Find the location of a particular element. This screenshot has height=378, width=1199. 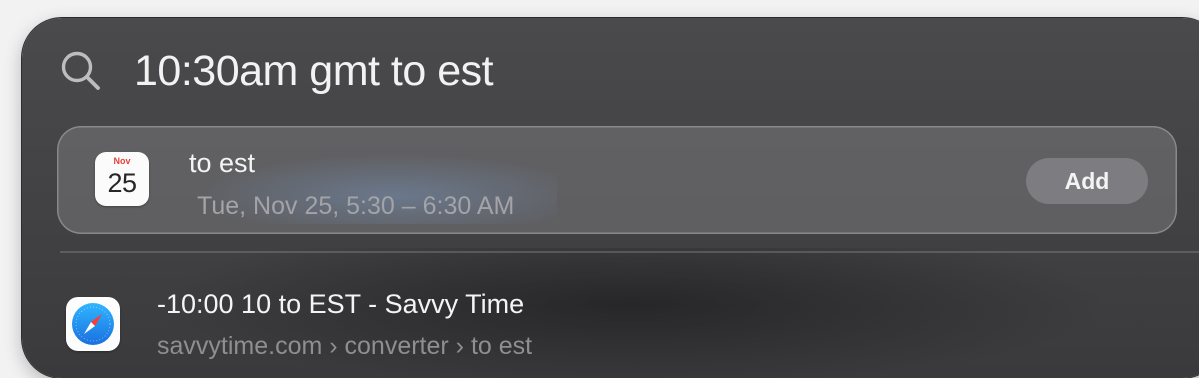

calendar-icon-day: 25 is located at coordinates (122, 183).